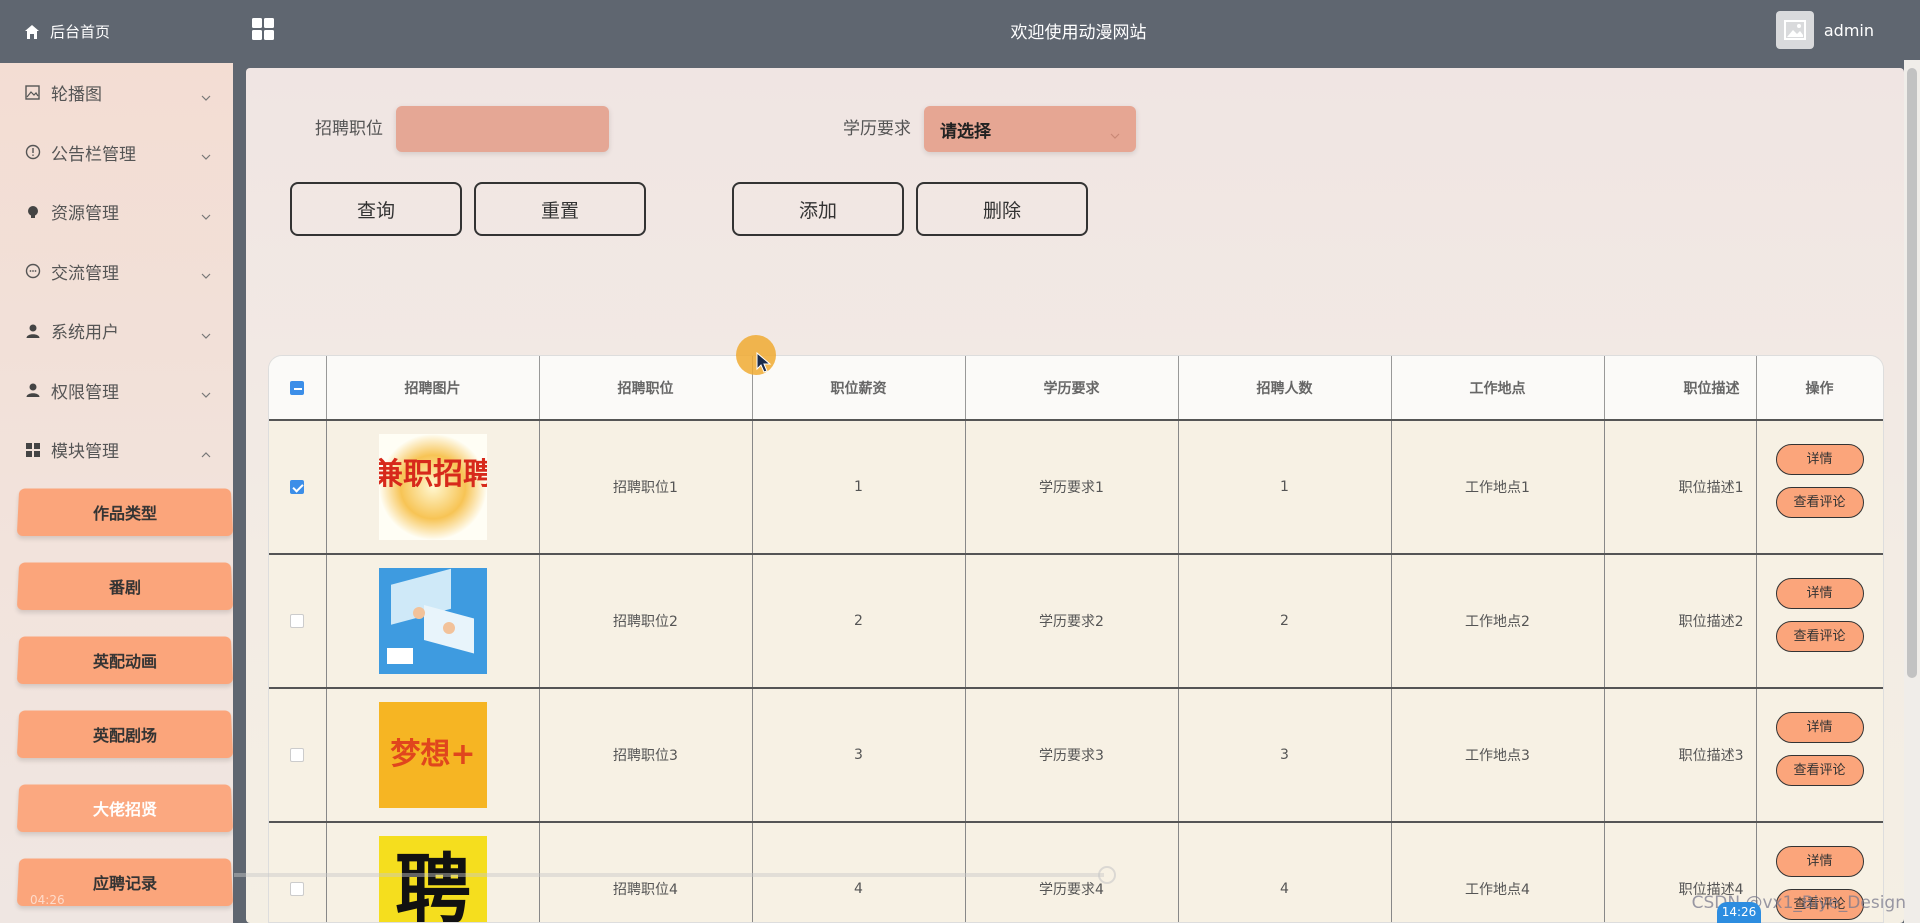  Describe the element at coordinates (858, 621) in the screenshot. I see `salary-cell: 2` at that location.